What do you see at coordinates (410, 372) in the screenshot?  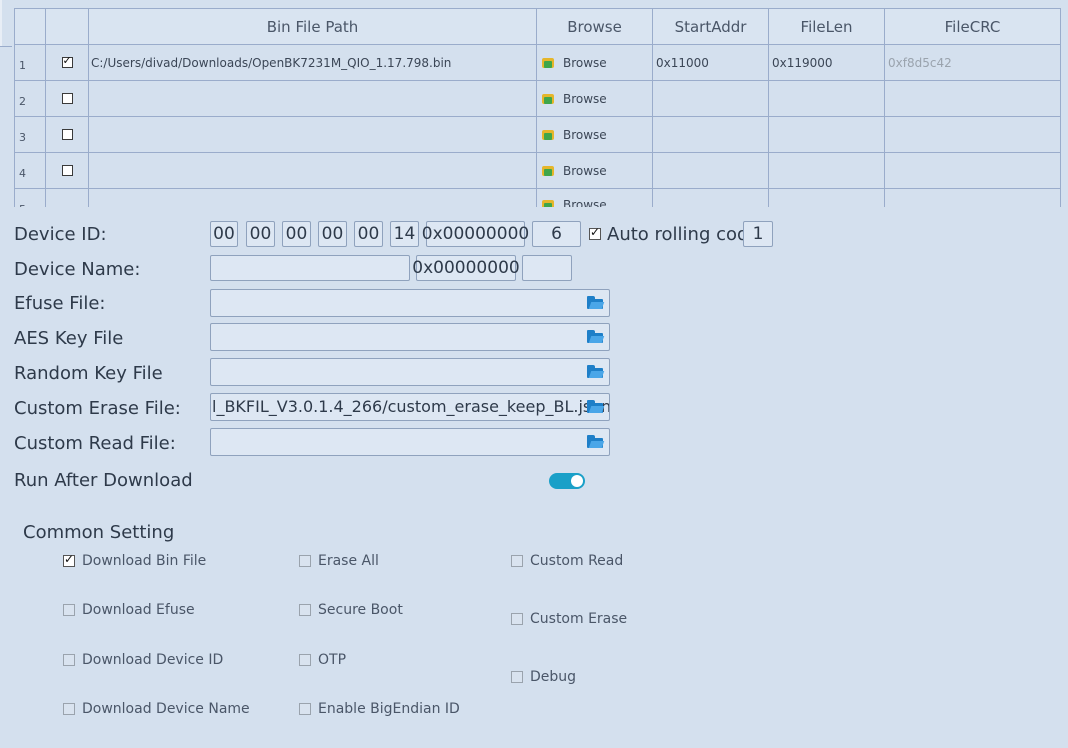 I see `random-key-file-field` at bounding box center [410, 372].